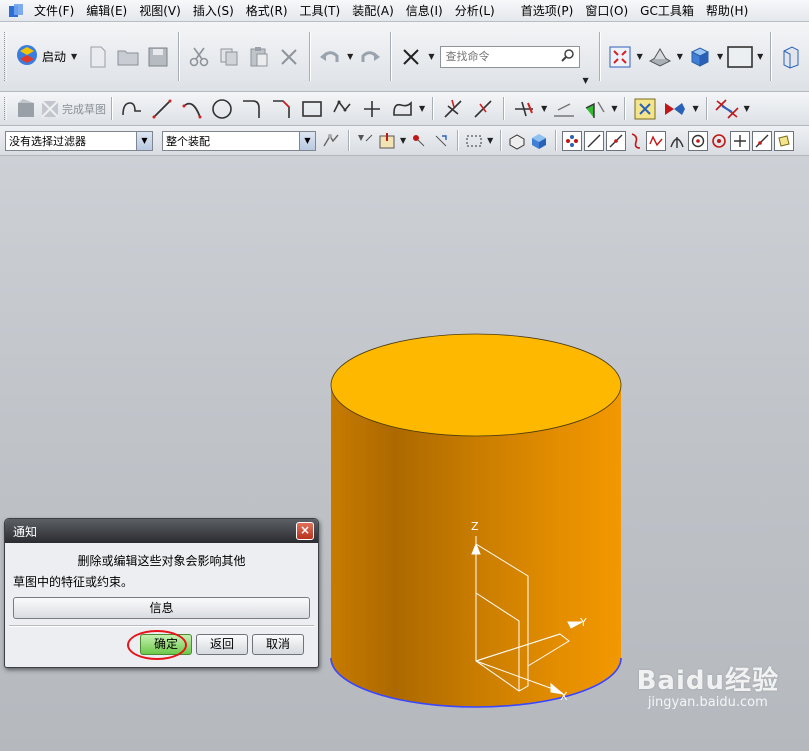  Describe the element at coordinates (422, 108) in the screenshot. I see `curve-dropdown-arrow-icon: ▼` at that location.